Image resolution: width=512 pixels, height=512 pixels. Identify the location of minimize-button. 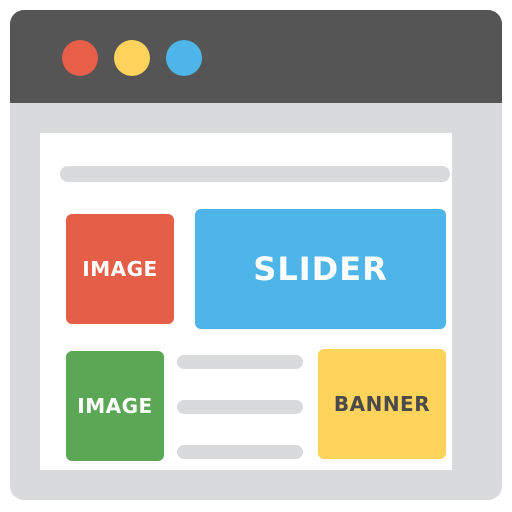
(132, 58).